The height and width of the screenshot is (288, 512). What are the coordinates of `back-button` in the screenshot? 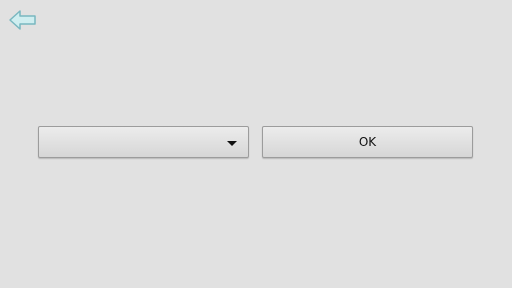 It's located at (23, 20).